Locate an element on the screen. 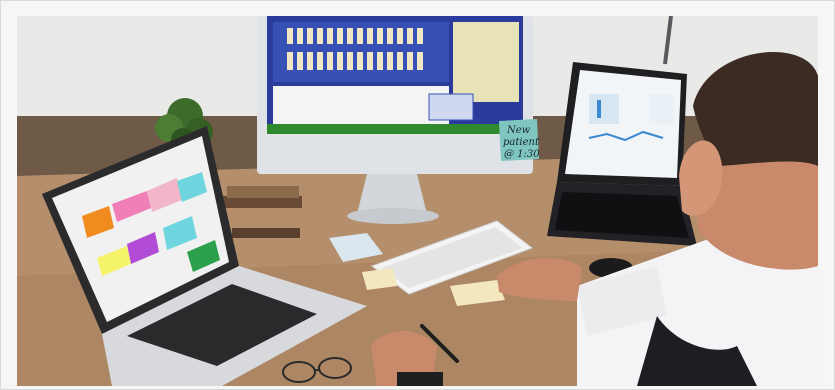  sticky-note-line2: patient is located at coordinates (521, 142).